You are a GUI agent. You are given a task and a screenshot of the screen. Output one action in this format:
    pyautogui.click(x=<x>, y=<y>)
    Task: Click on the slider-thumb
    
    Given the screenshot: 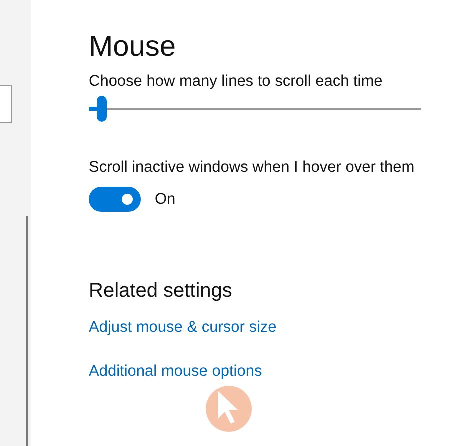 What is the action you would take?
    pyautogui.click(x=102, y=109)
    